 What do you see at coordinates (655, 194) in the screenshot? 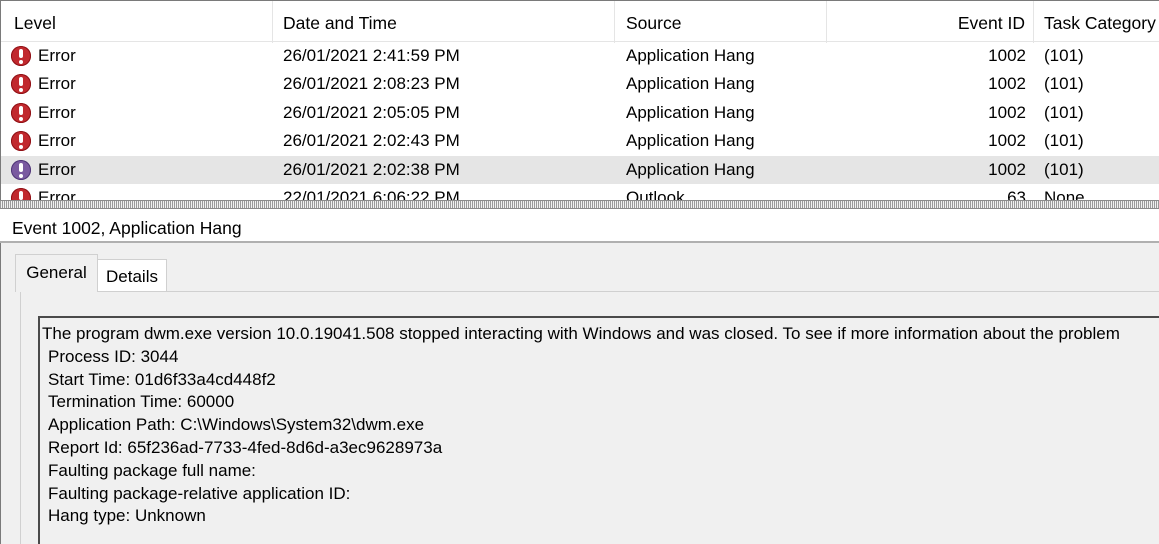
I see `cell-source: Outlook` at bounding box center [655, 194].